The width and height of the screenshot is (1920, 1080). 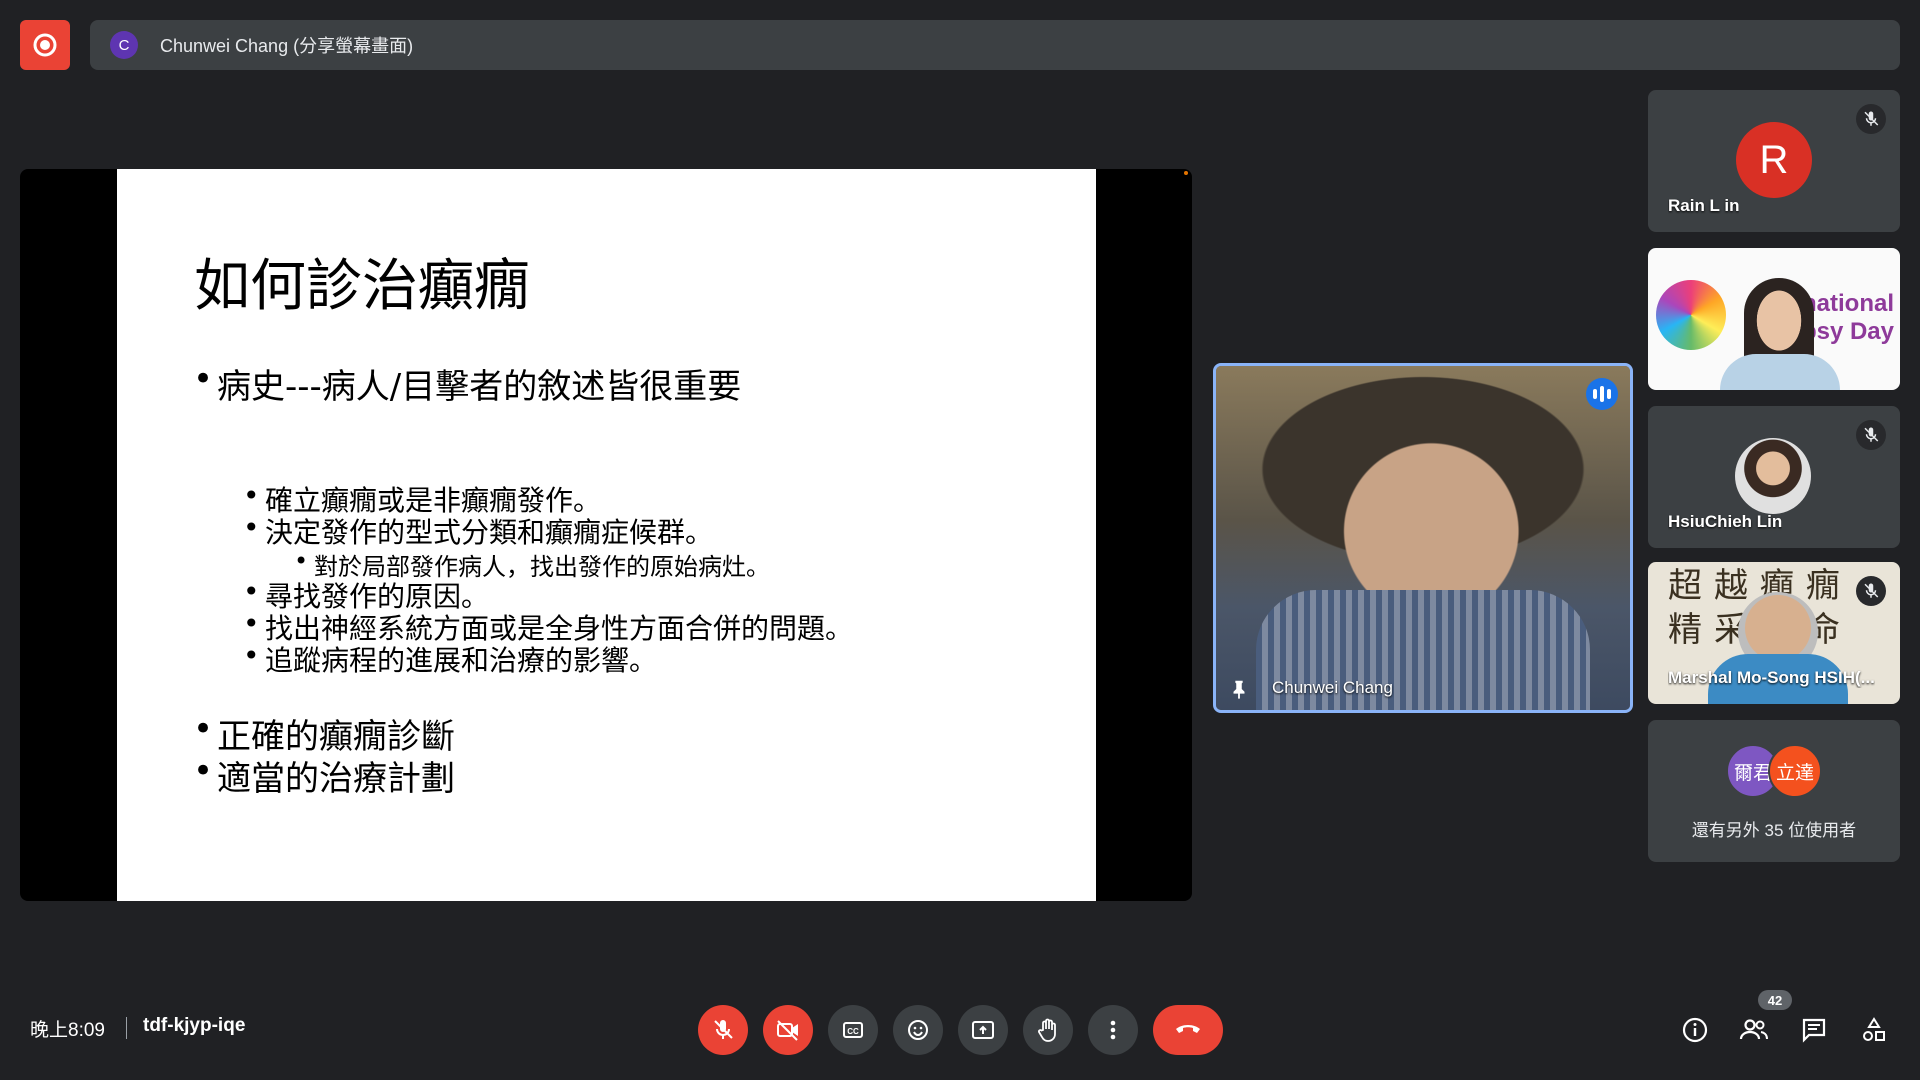 What do you see at coordinates (467, 383) in the screenshot?
I see `slide-bullet: 病史---病人/目擊者的敘述皆很重要` at bounding box center [467, 383].